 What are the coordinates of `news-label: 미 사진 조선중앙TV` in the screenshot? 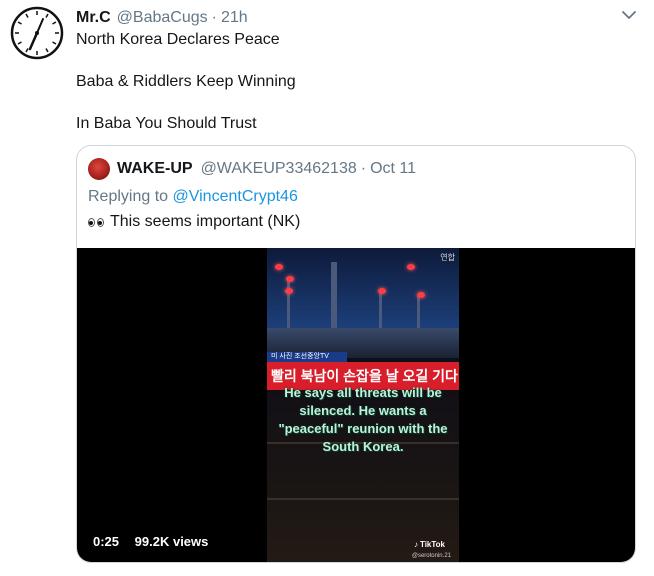 It's located at (307, 357).